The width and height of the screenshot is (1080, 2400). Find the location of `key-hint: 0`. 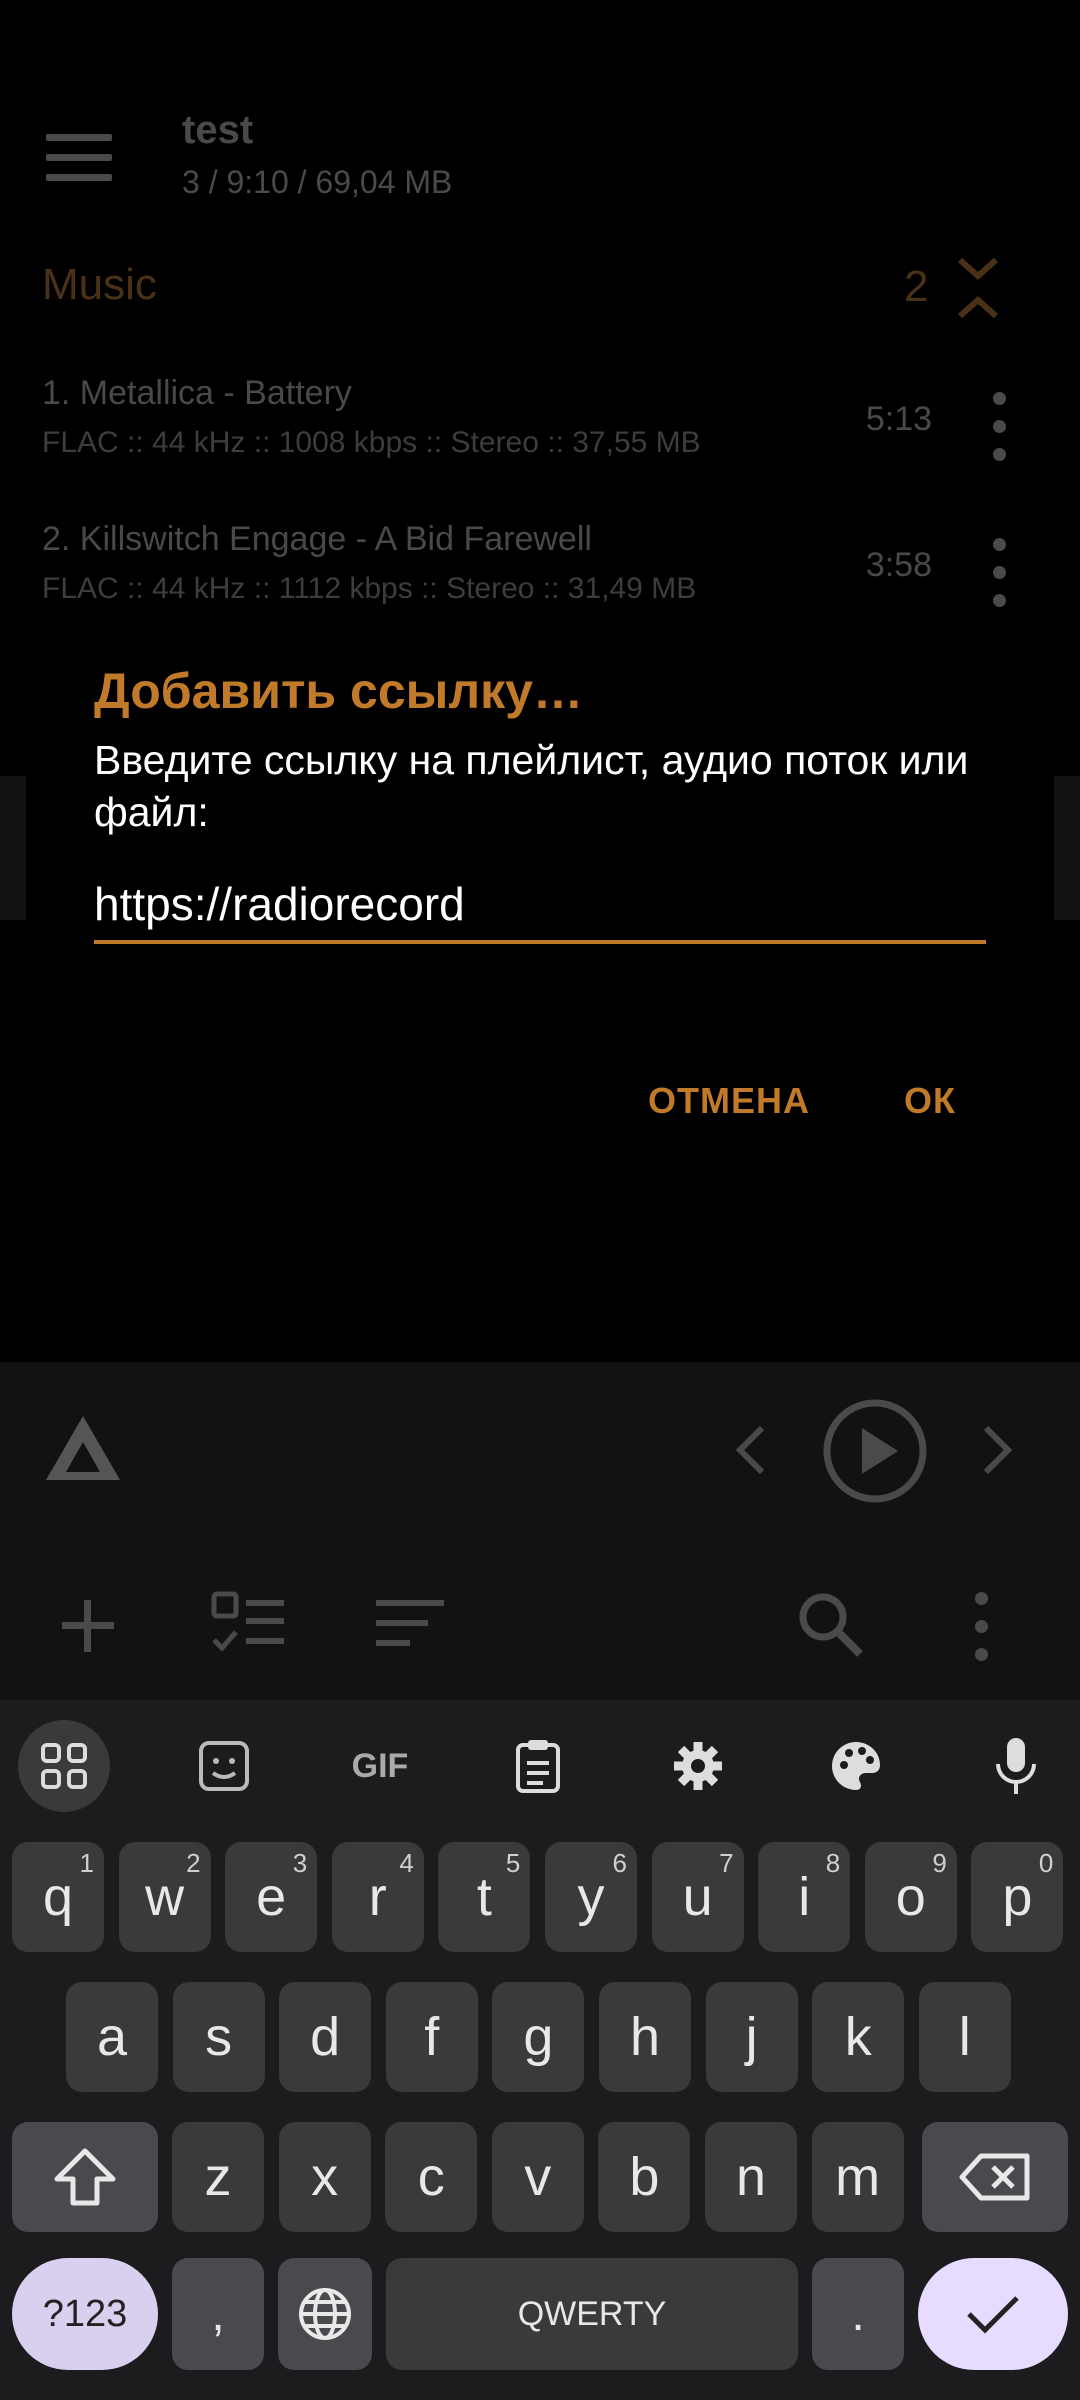

key-hint: 0 is located at coordinates (1046, 1863).